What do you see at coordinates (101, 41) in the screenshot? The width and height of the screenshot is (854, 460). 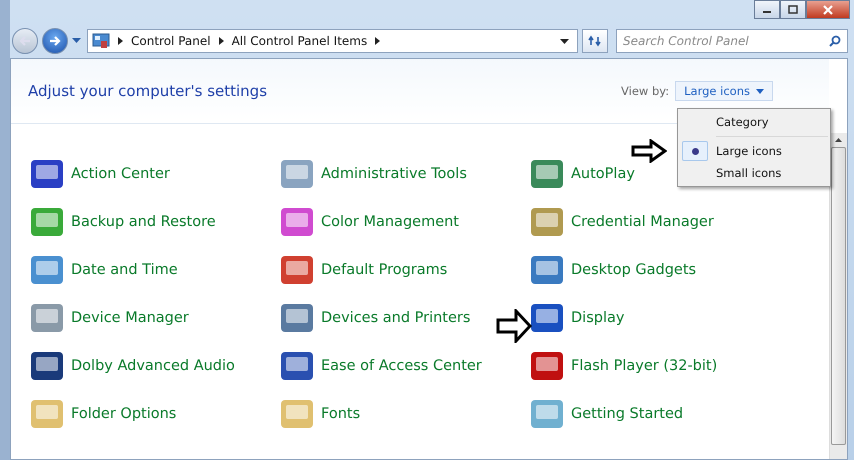 I see `control-panel-icon` at bounding box center [101, 41].